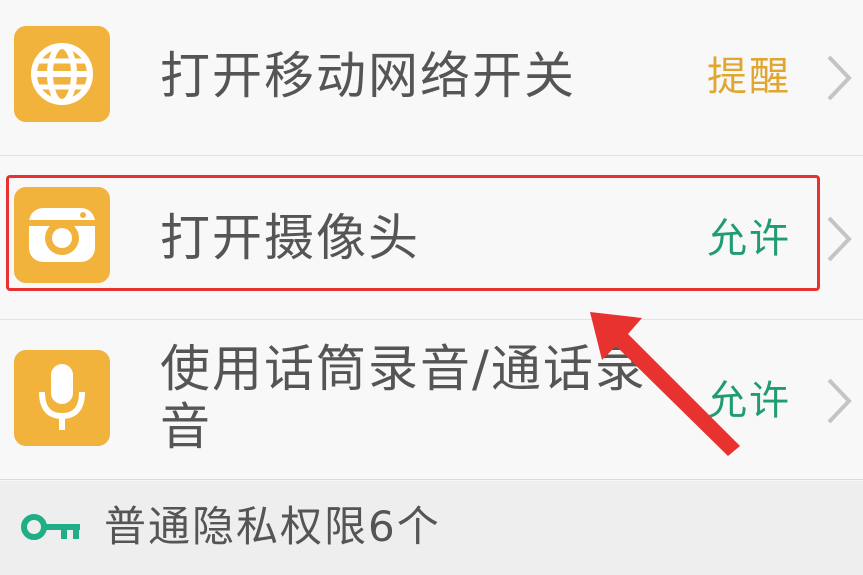 Image resolution: width=863 pixels, height=575 pixels. What do you see at coordinates (368, 76) in the screenshot?
I see `permission-label: 打开移动网络开关` at bounding box center [368, 76].